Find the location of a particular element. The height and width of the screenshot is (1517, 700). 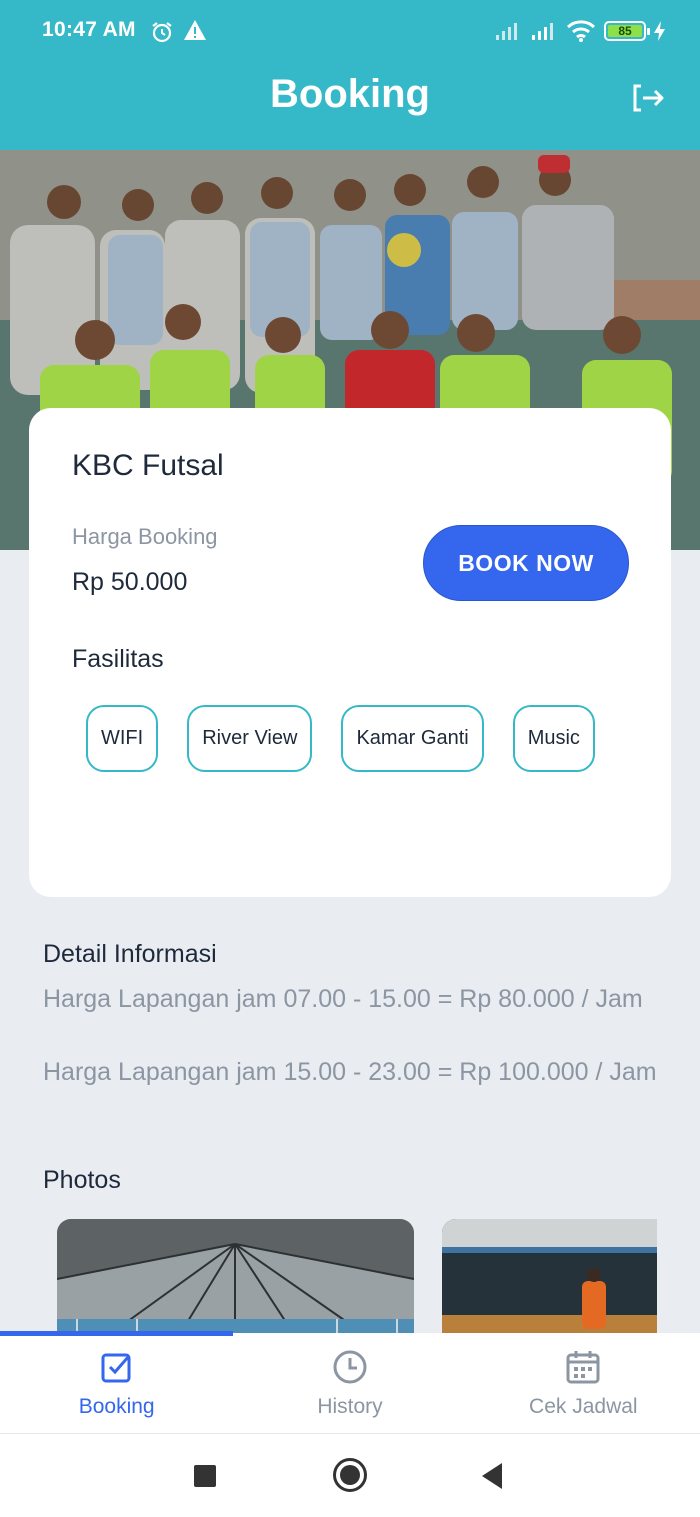

system-nav-bar is located at coordinates (350, 1475).